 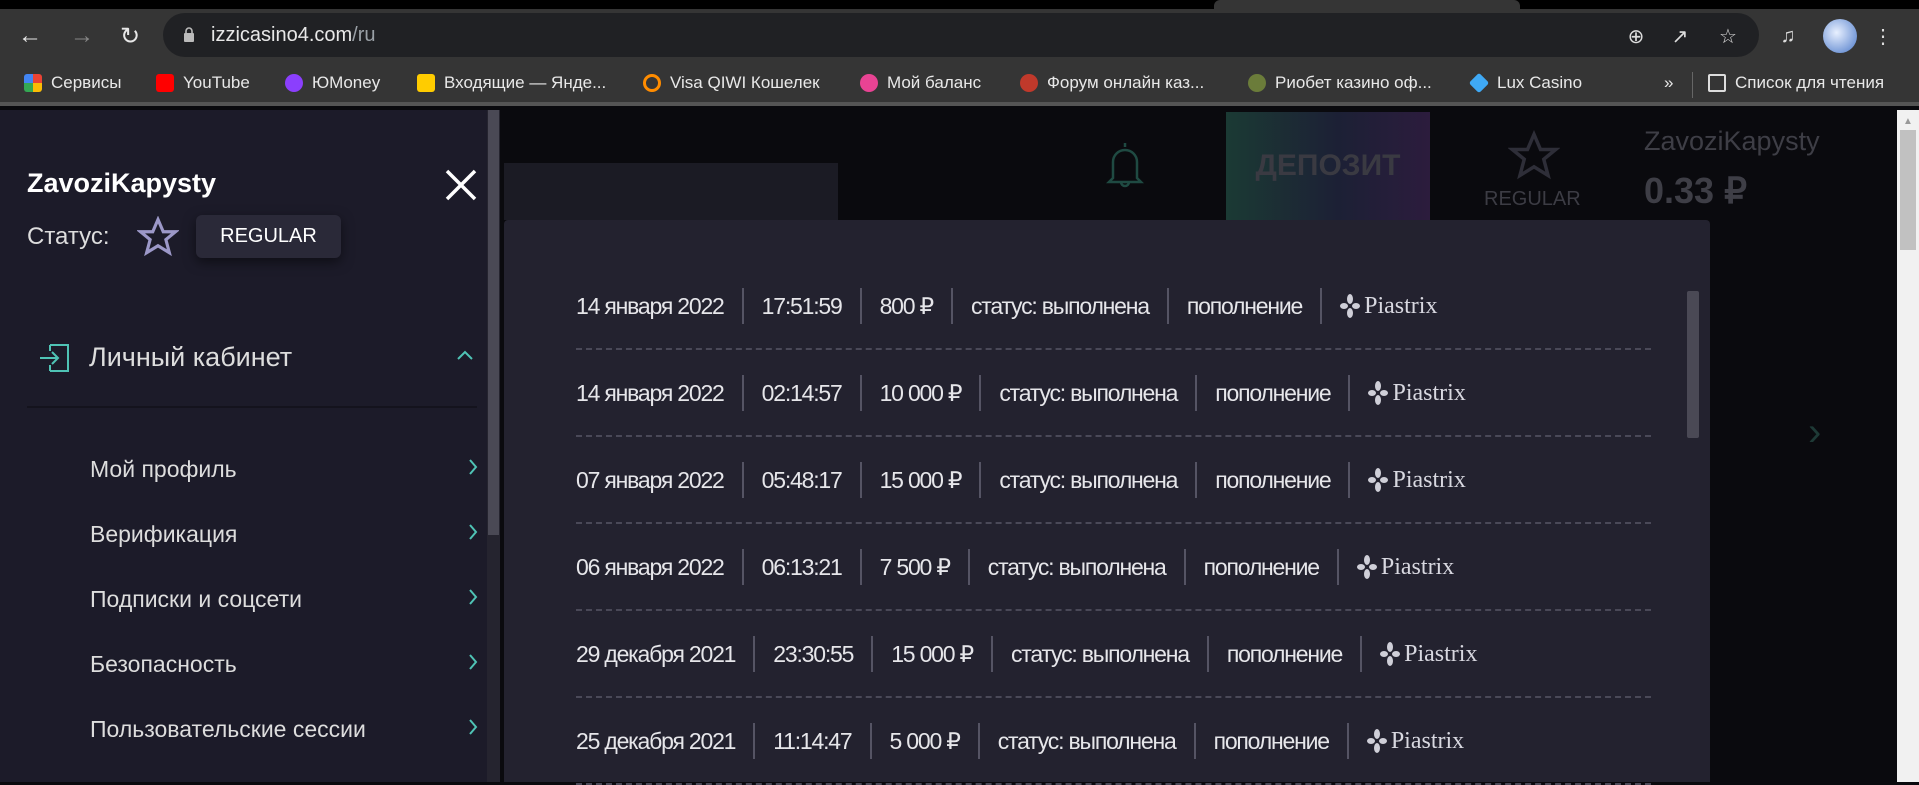 I want to click on share-icon: ↗, so click(x=1680, y=36).